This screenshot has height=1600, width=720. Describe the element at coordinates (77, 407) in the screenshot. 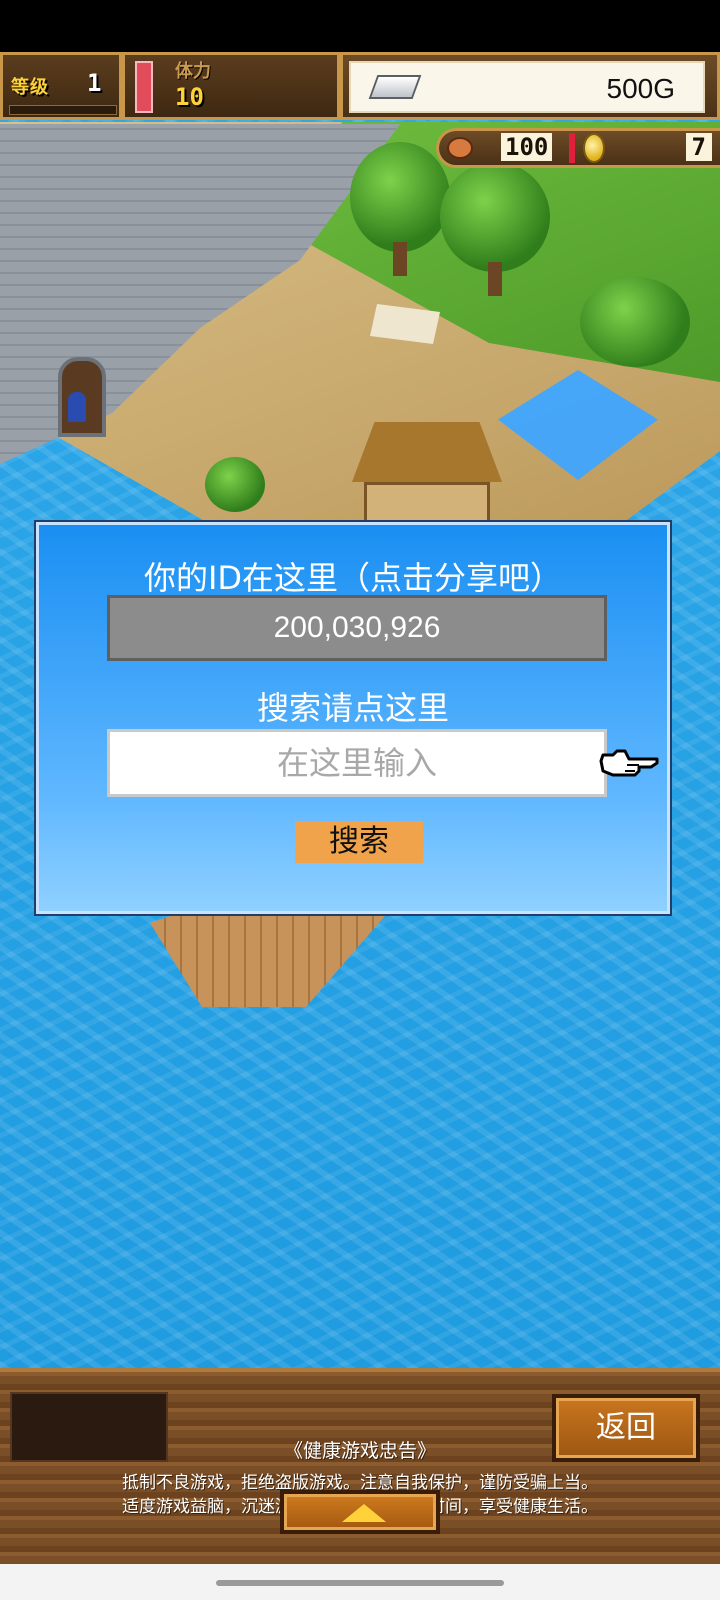

I see `hero-character` at that location.